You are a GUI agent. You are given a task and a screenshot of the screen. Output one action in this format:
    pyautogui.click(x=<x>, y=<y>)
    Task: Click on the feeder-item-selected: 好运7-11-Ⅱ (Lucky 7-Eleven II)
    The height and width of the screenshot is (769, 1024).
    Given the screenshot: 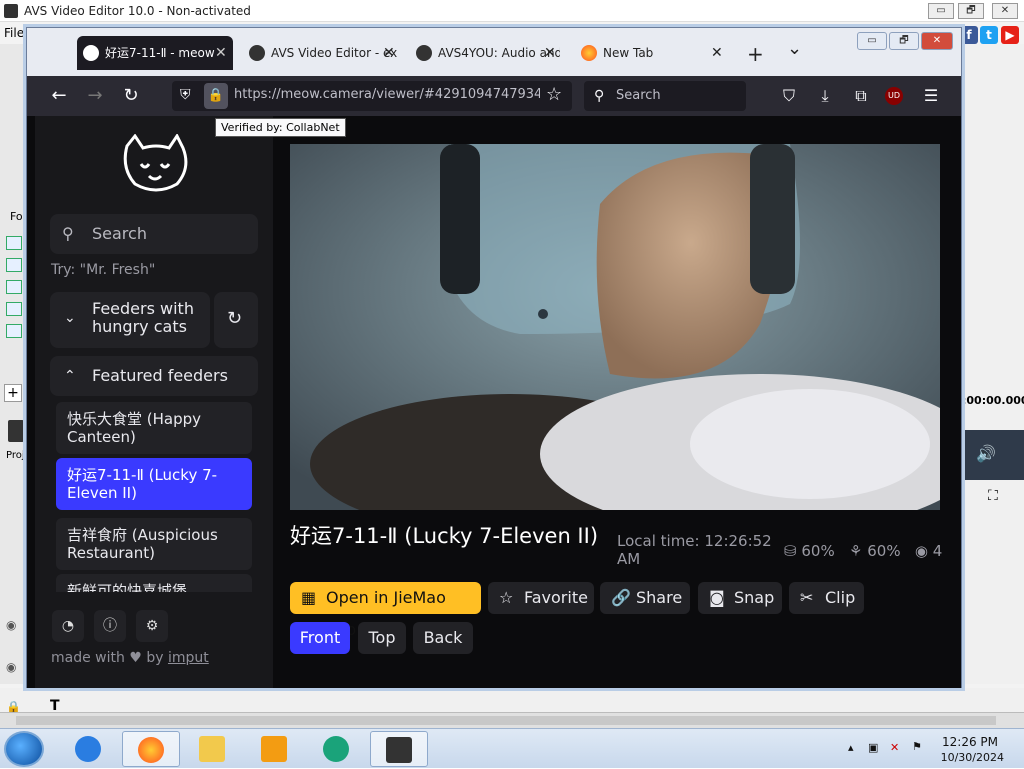 What is the action you would take?
    pyautogui.click(x=154, y=484)
    